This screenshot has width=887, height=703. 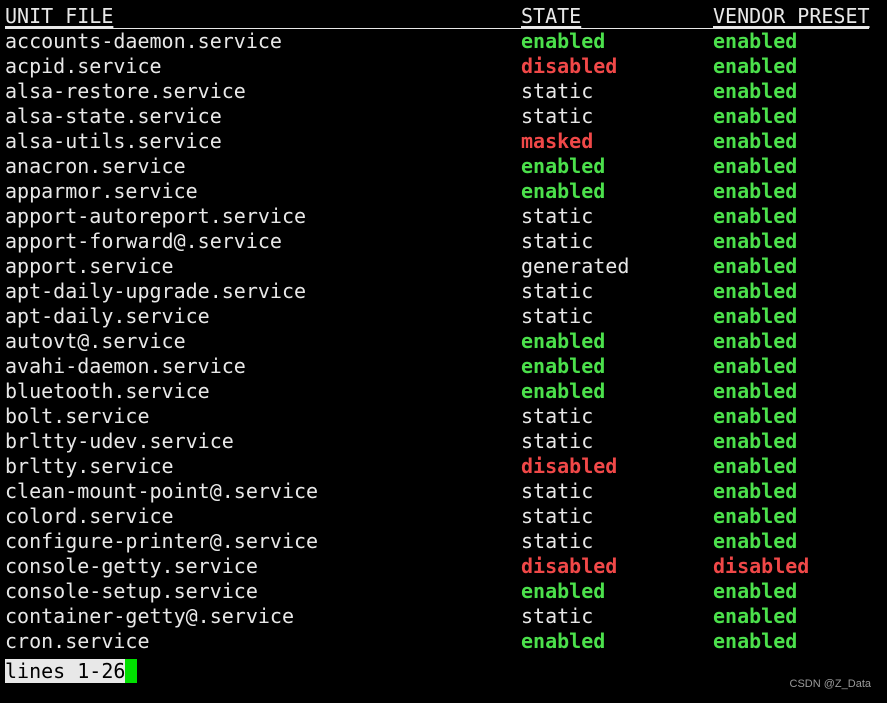 What do you see at coordinates (125, 366) in the screenshot?
I see `unit-file-name: avahi-daemon.service` at bounding box center [125, 366].